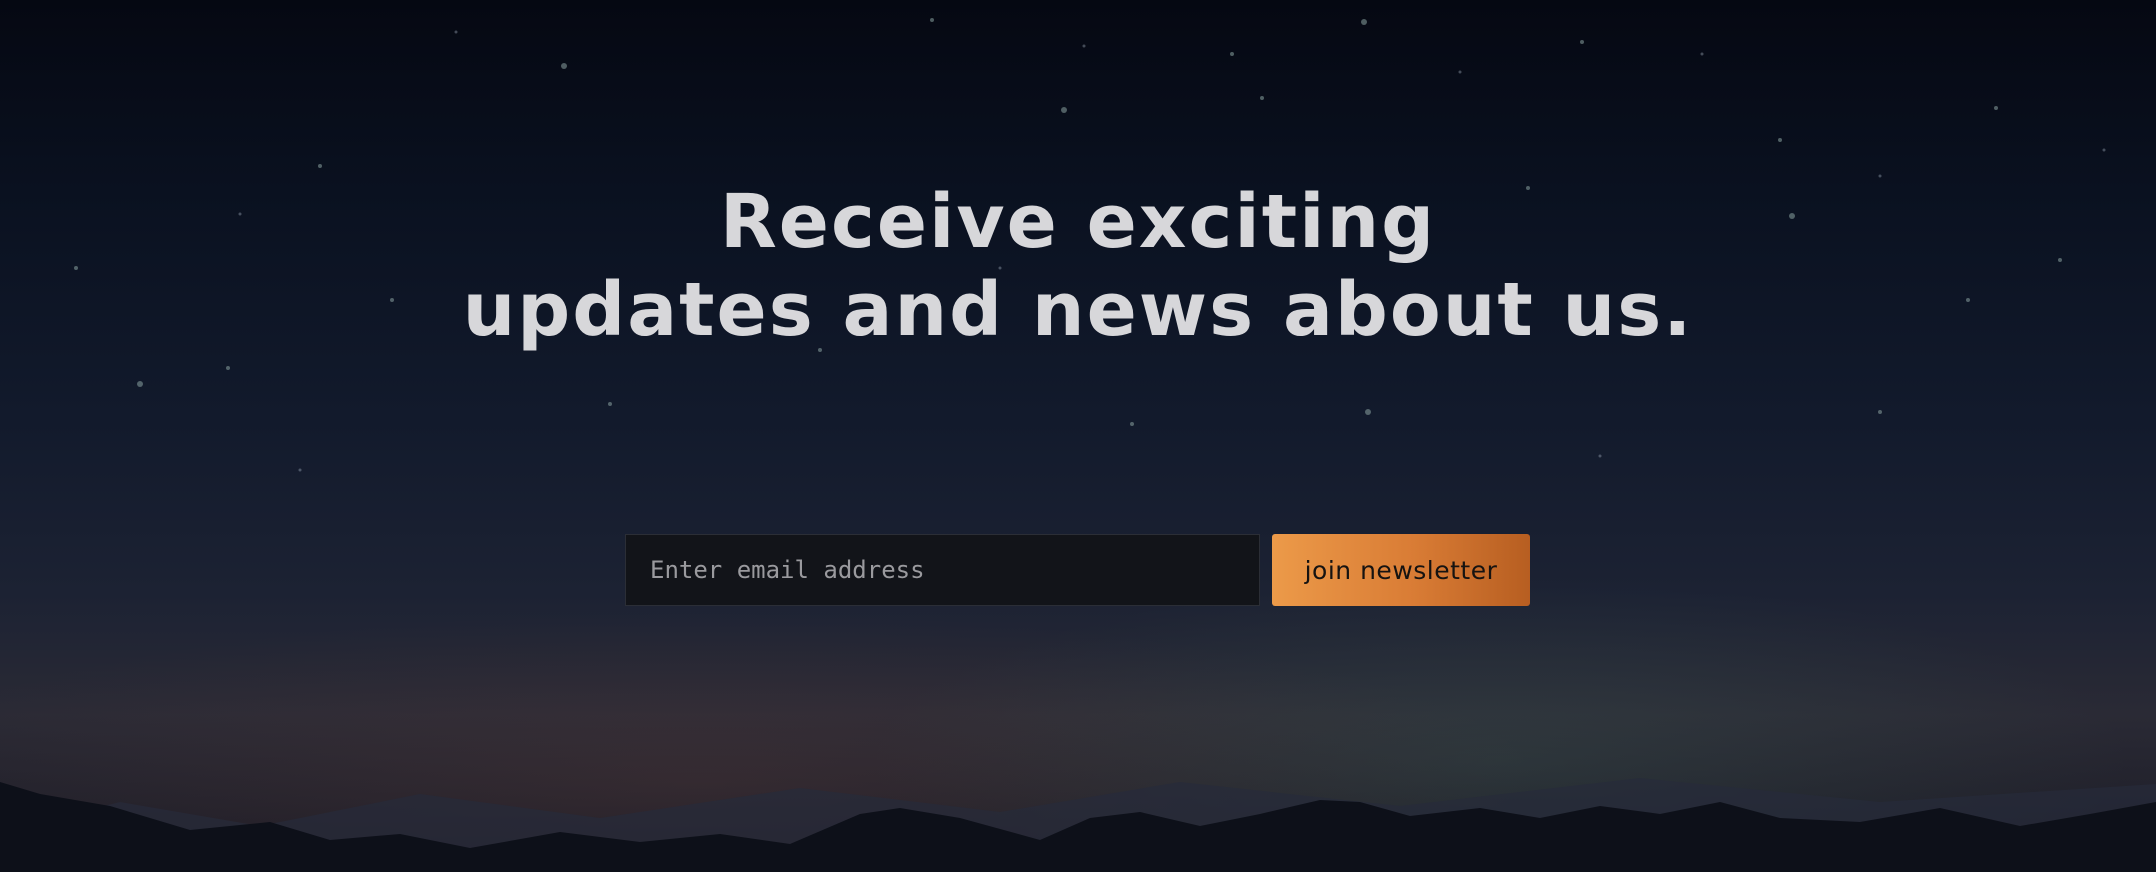 This screenshot has height=872, width=2156. What do you see at coordinates (1078, 825) in the screenshot?
I see `mountain-silhouette` at bounding box center [1078, 825].